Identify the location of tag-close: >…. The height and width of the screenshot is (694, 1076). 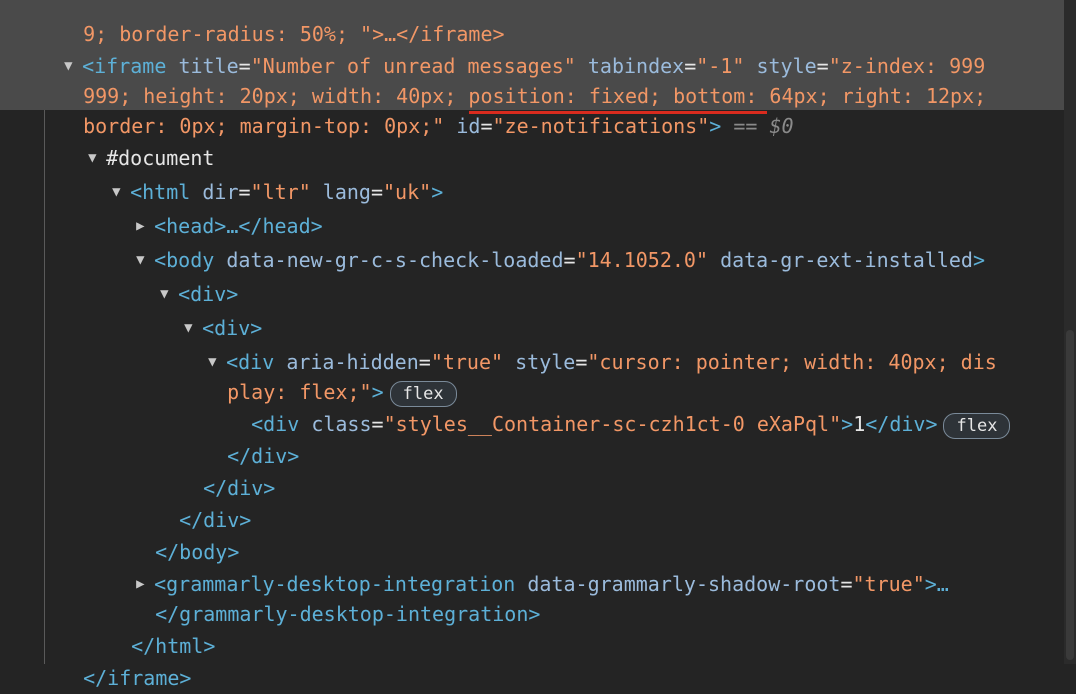
(936, 584).